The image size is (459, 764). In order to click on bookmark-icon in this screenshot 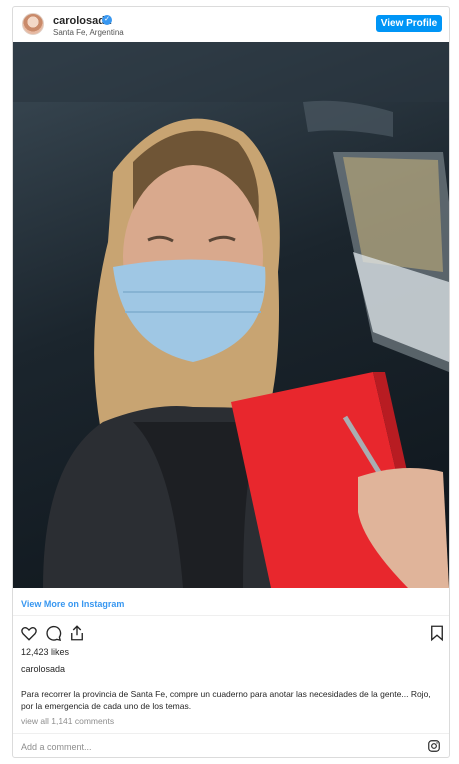, I will do `click(437, 633)`.